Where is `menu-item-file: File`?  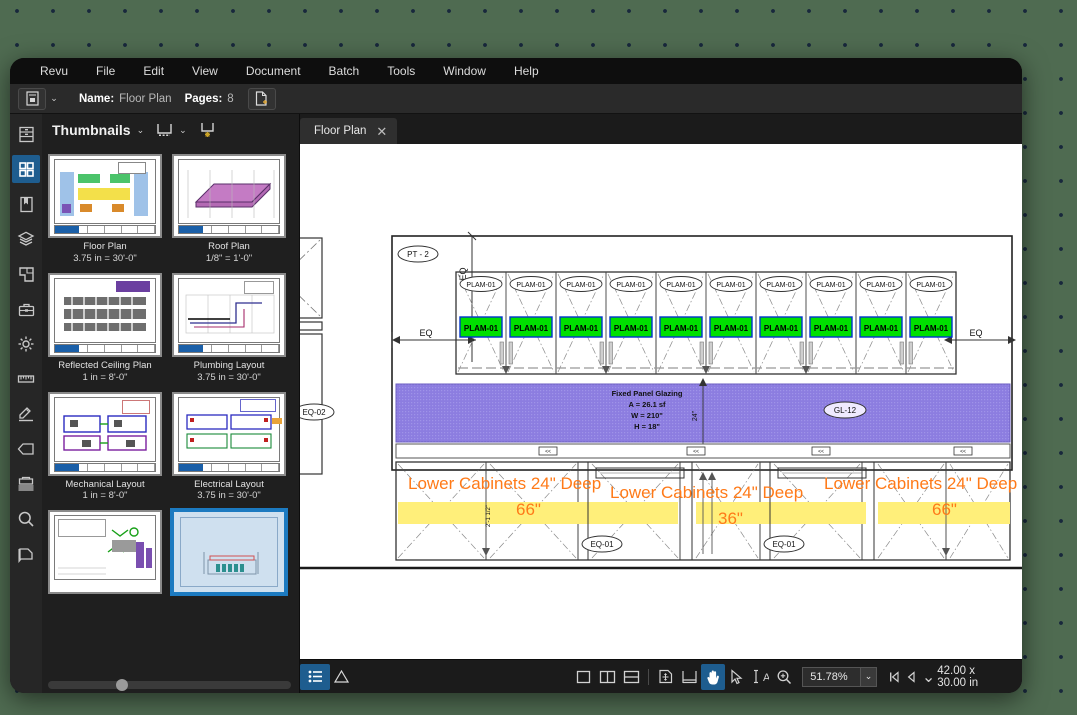 menu-item-file: File is located at coordinates (105, 71).